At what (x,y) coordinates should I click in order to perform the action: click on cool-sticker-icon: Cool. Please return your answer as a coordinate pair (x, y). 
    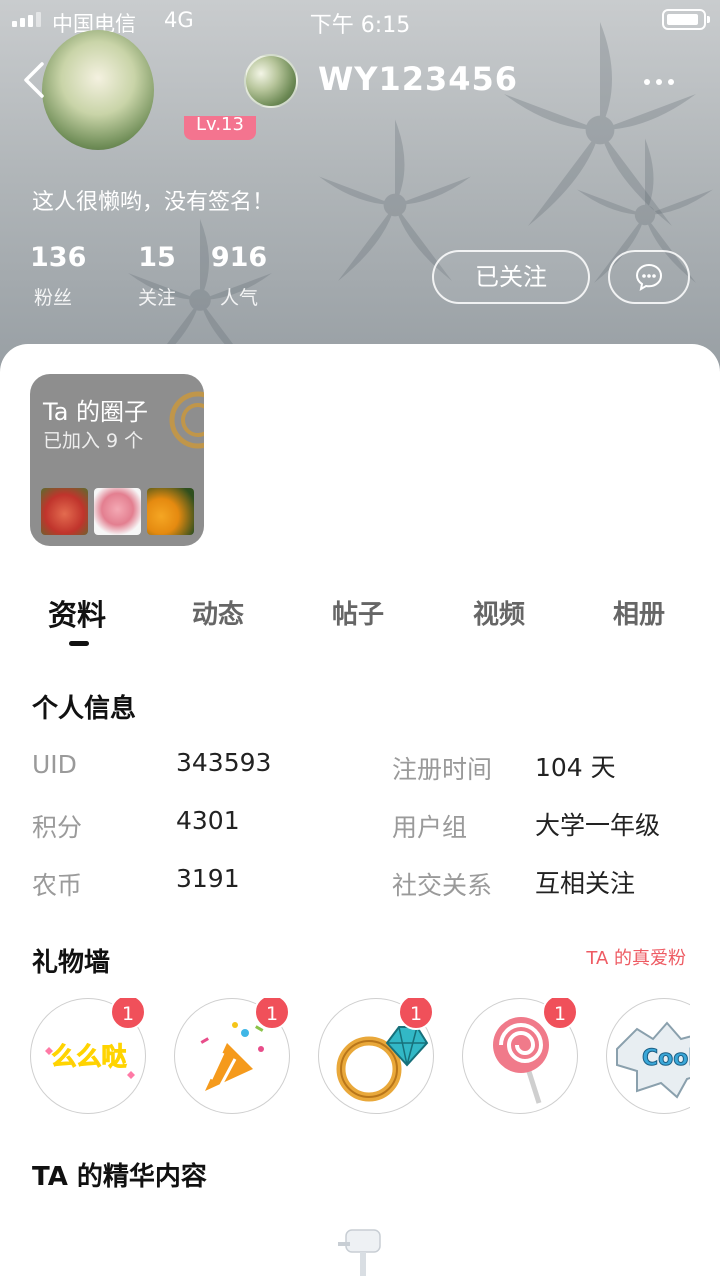
    Looking at the image, I should click on (653, 1060).